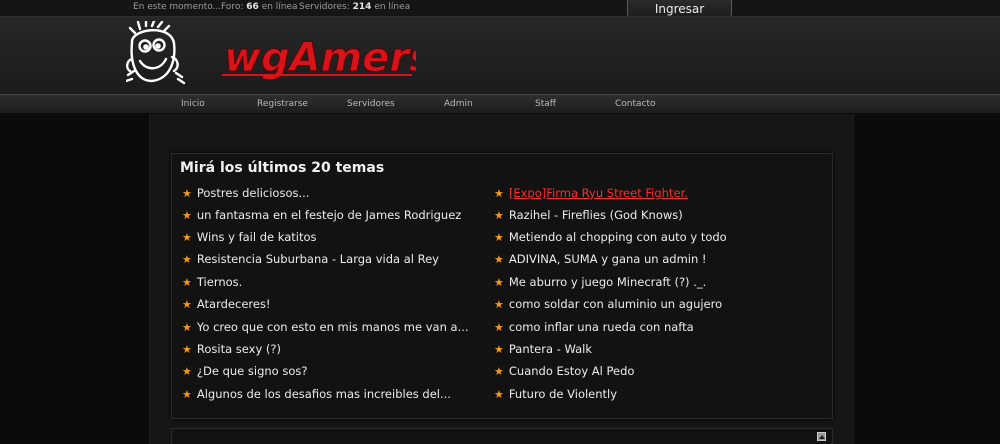  What do you see at coordinates (564, 371) in the screenshot?
I see `topic-link: ★ Cuando Estoy Al Pedo` at bounding box center [564, 371].